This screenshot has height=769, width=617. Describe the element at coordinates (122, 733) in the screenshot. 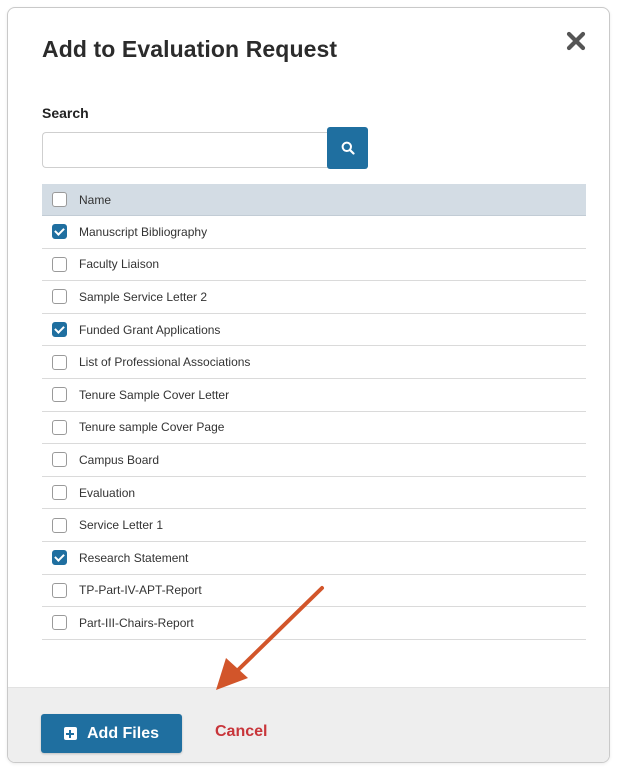

I see `add-files-label: Add Files` at that location.